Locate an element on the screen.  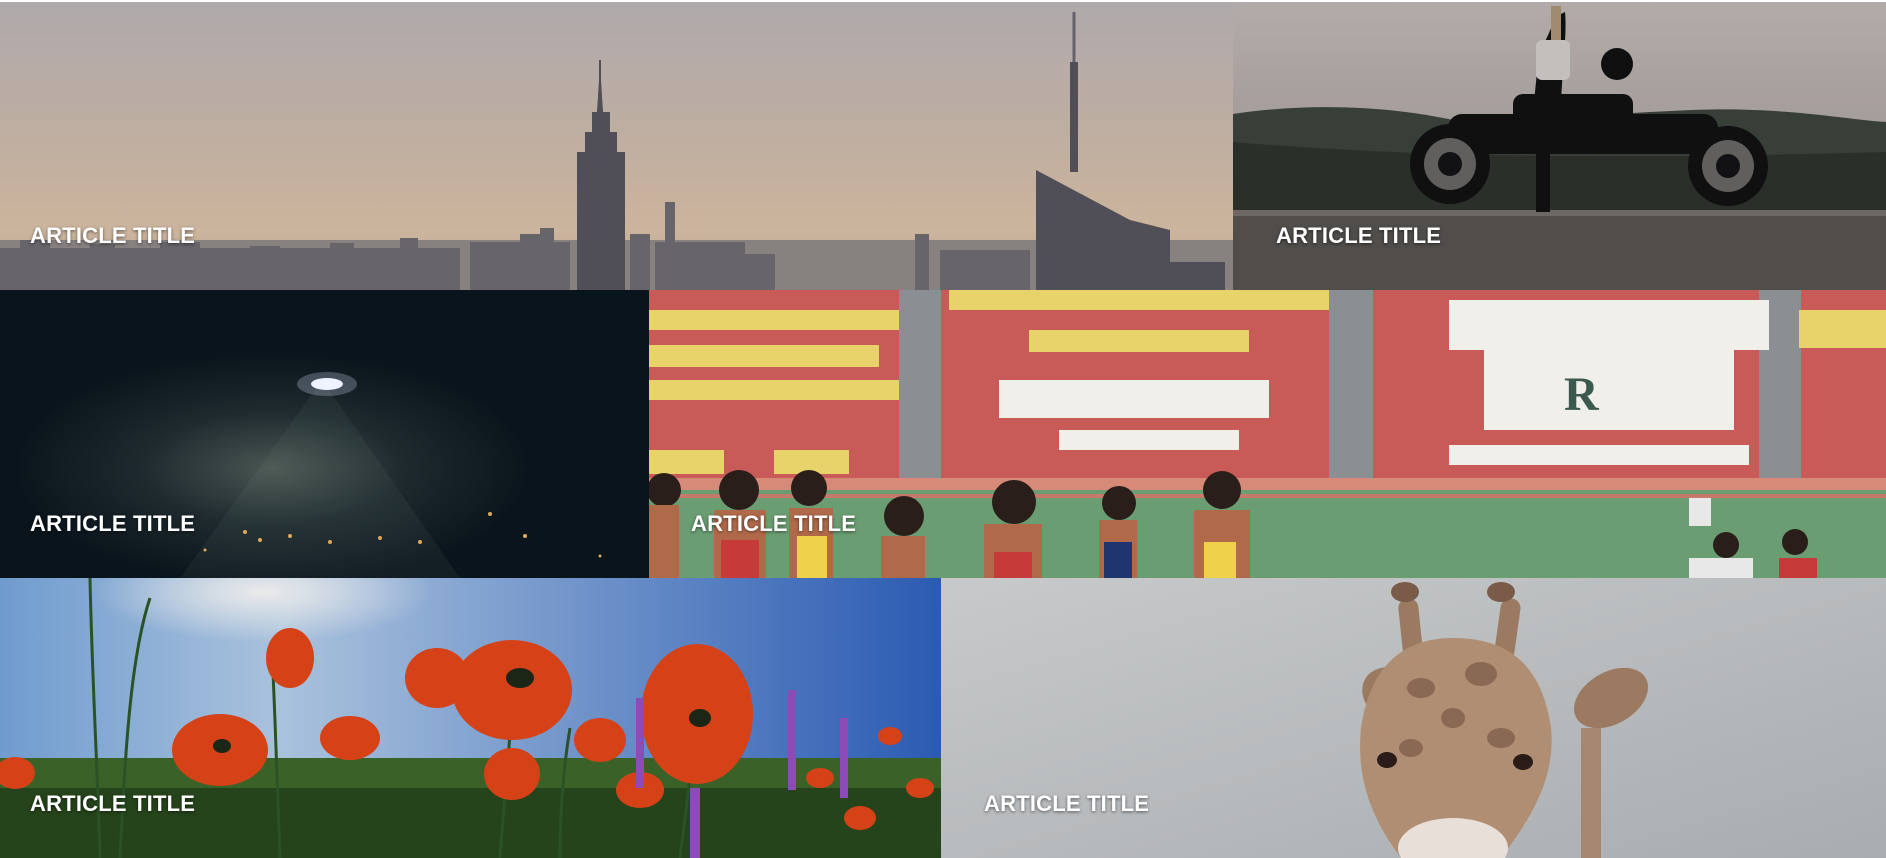
svg-text: R is located at coordinates (1582, 394).